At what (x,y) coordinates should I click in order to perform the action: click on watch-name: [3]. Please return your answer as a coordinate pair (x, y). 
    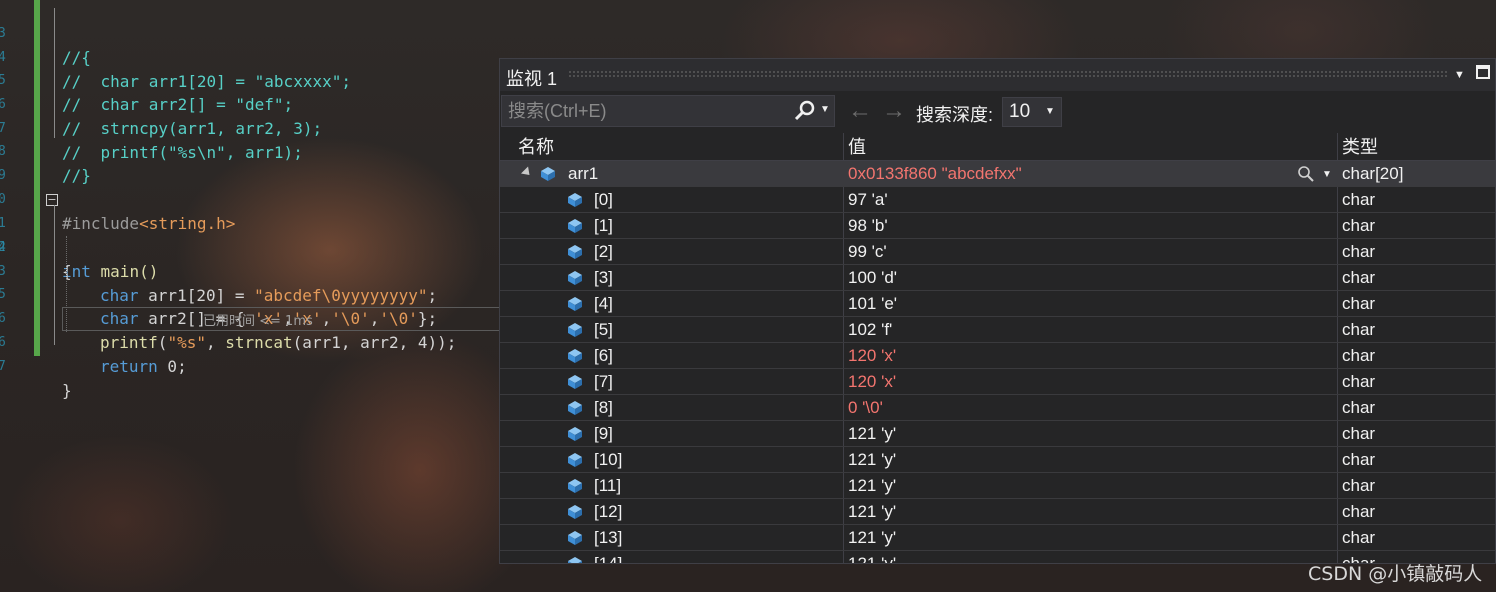
    Looking at the image, I should click on (603, 277).